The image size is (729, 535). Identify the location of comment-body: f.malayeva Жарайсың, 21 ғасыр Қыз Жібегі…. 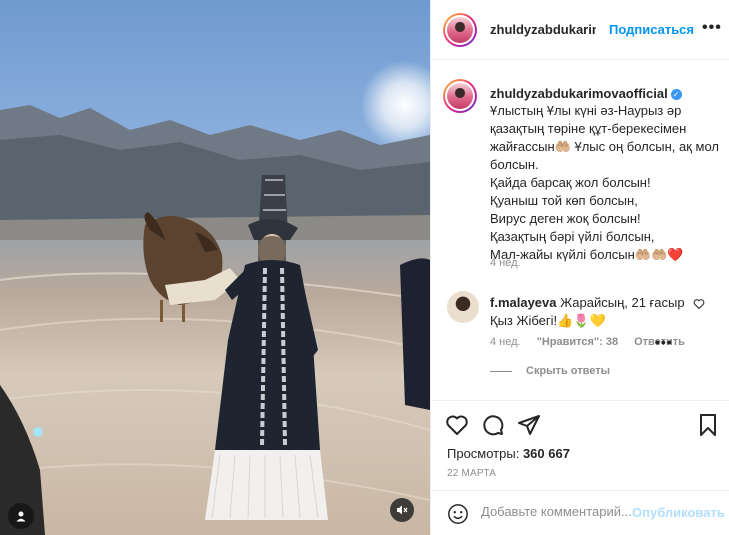
(595, 312).